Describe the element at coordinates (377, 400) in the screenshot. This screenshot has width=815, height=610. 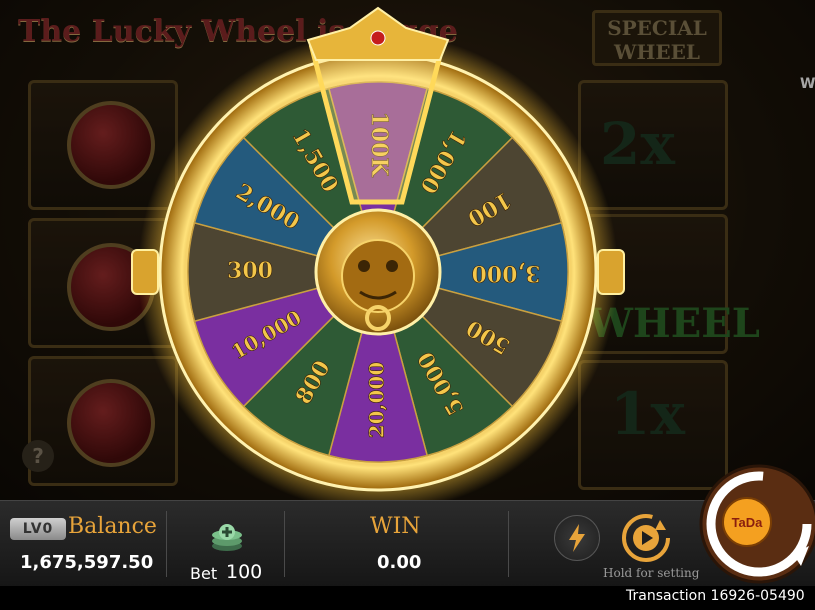
I see `wheel-segment-label: 20,000` at that location.